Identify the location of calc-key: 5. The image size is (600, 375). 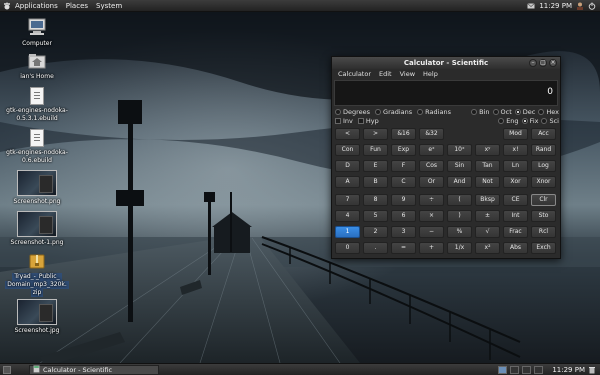
(375, 216).